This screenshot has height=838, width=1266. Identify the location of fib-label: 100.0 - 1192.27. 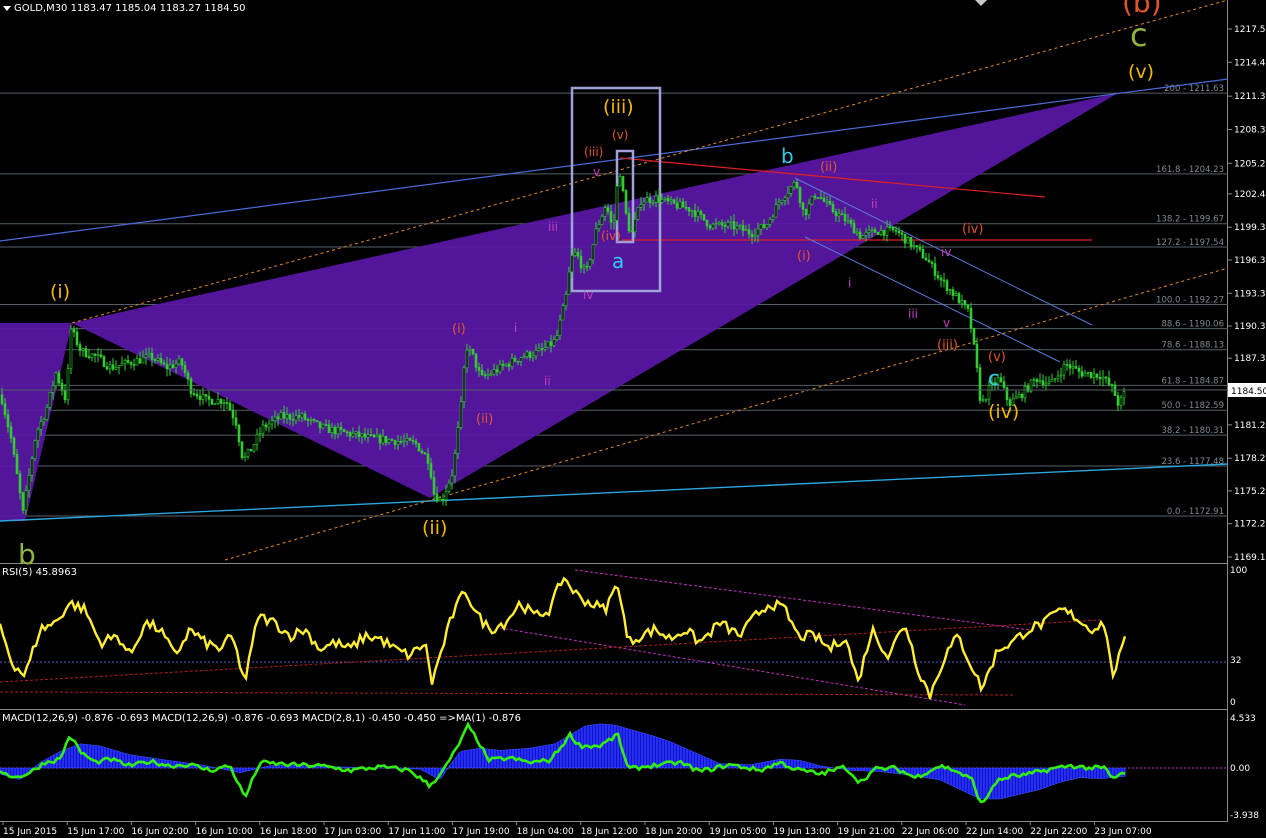
(1190, 301).